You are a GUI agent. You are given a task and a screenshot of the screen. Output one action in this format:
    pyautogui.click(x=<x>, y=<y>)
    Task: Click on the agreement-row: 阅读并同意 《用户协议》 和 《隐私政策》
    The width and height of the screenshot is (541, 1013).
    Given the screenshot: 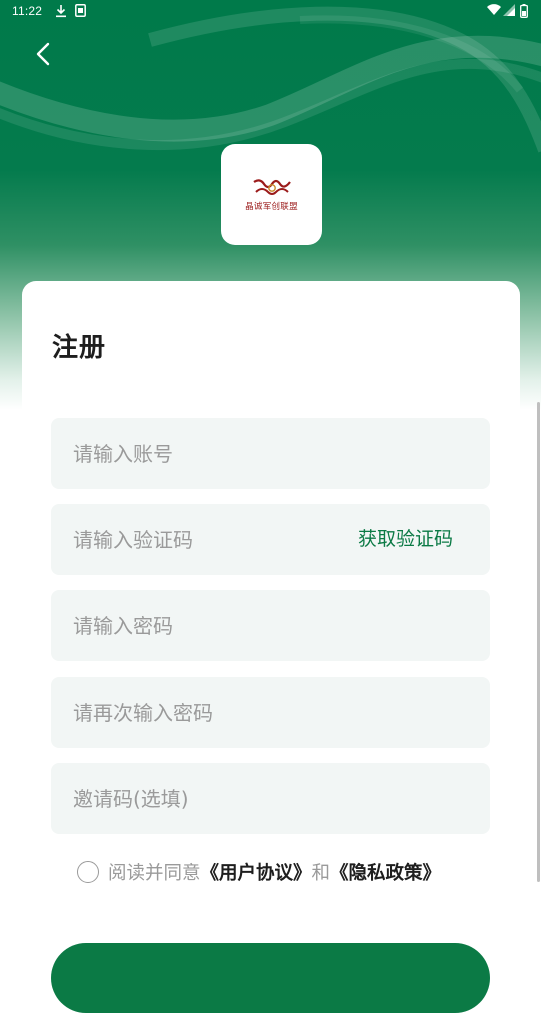 What is the action you would take?
    pyautogui.click(x=259, y=872)
    